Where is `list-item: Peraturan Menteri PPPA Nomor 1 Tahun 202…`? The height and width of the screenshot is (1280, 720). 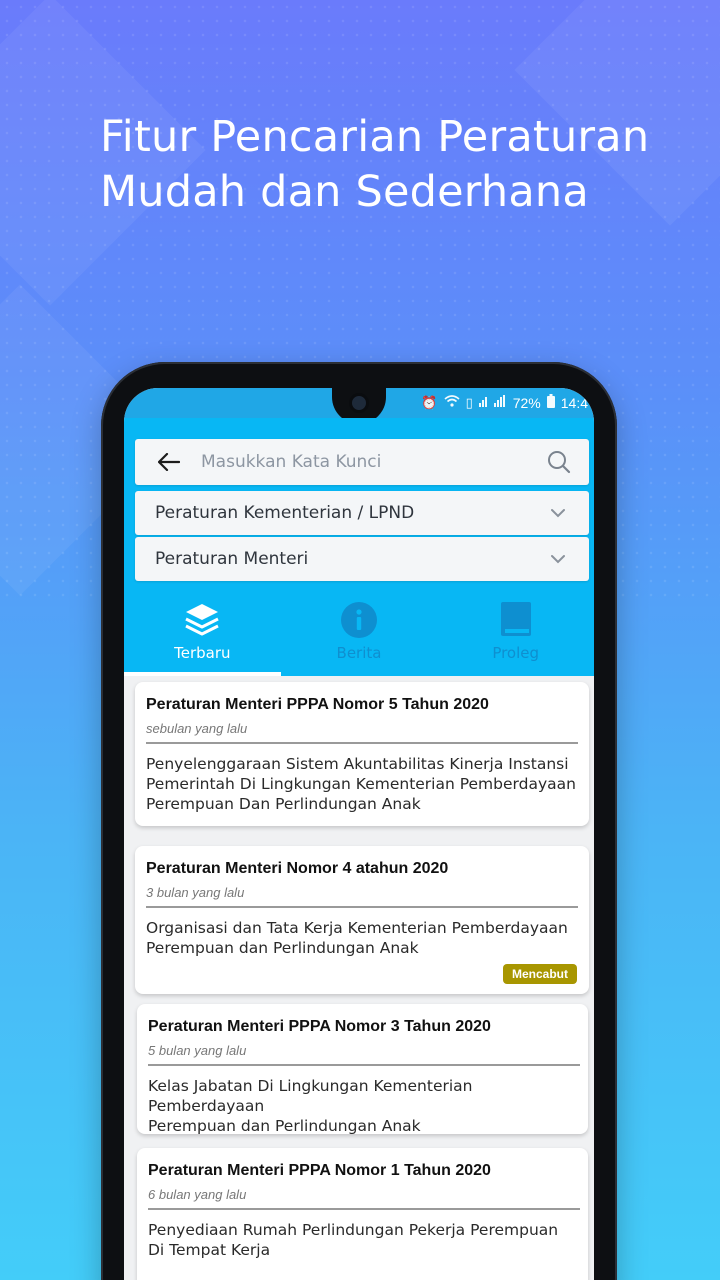 list-item: Peraturan Menteri PPPA Nomor 1 Tahun 202… is located at coordinates (362, 1214).